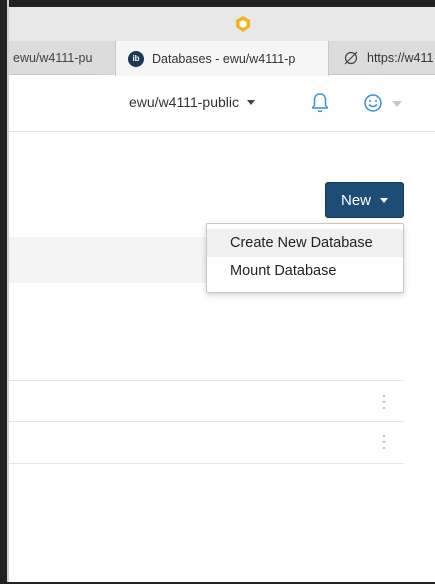 The height and width of the screenshot is (584, 435). I want to click on tab-title: https://w411, so click(400, 58).